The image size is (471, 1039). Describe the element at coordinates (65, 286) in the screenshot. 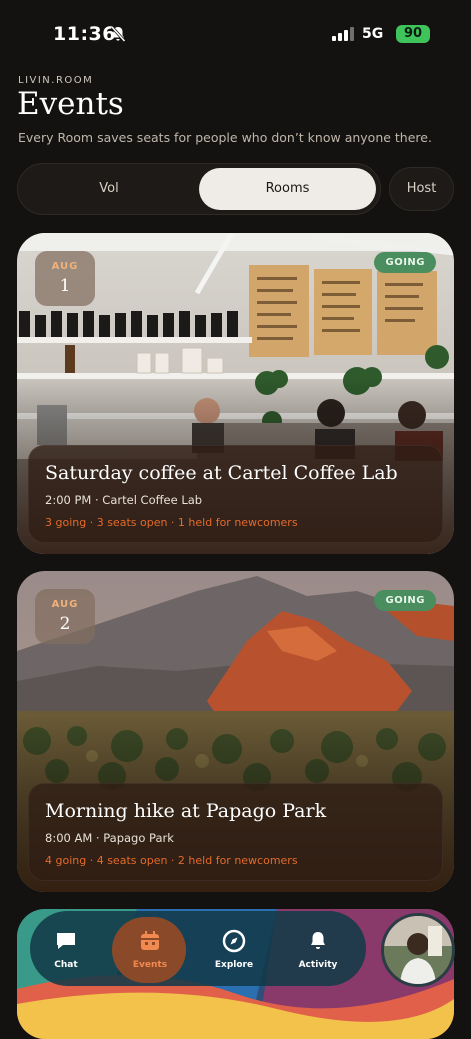

I see `date-day: 1` at that location.